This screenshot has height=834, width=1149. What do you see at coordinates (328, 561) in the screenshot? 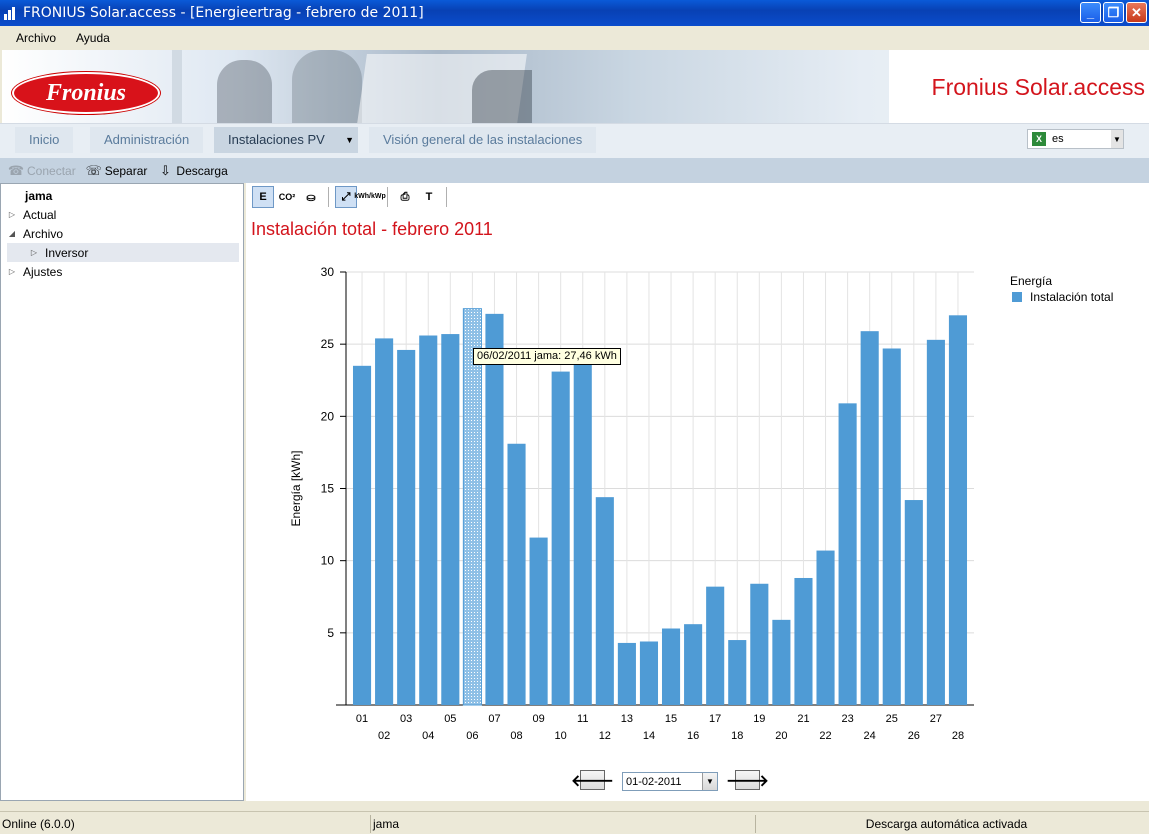
I see `y-tick-label: 10` at bounding box center [328, 561].